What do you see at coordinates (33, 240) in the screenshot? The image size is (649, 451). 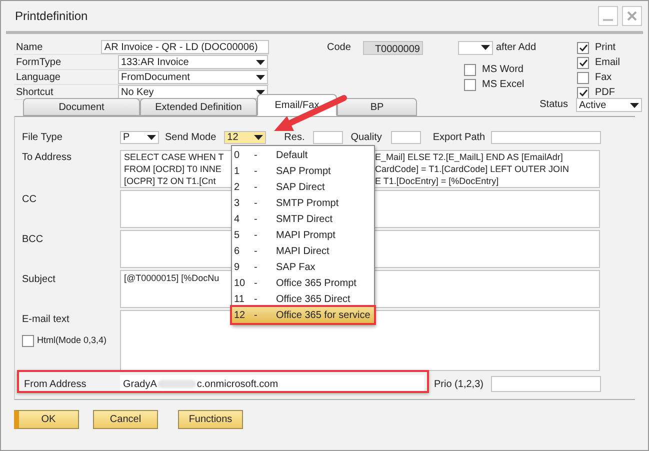 I see `field-label: BCC` at bounding box center [33, 240].